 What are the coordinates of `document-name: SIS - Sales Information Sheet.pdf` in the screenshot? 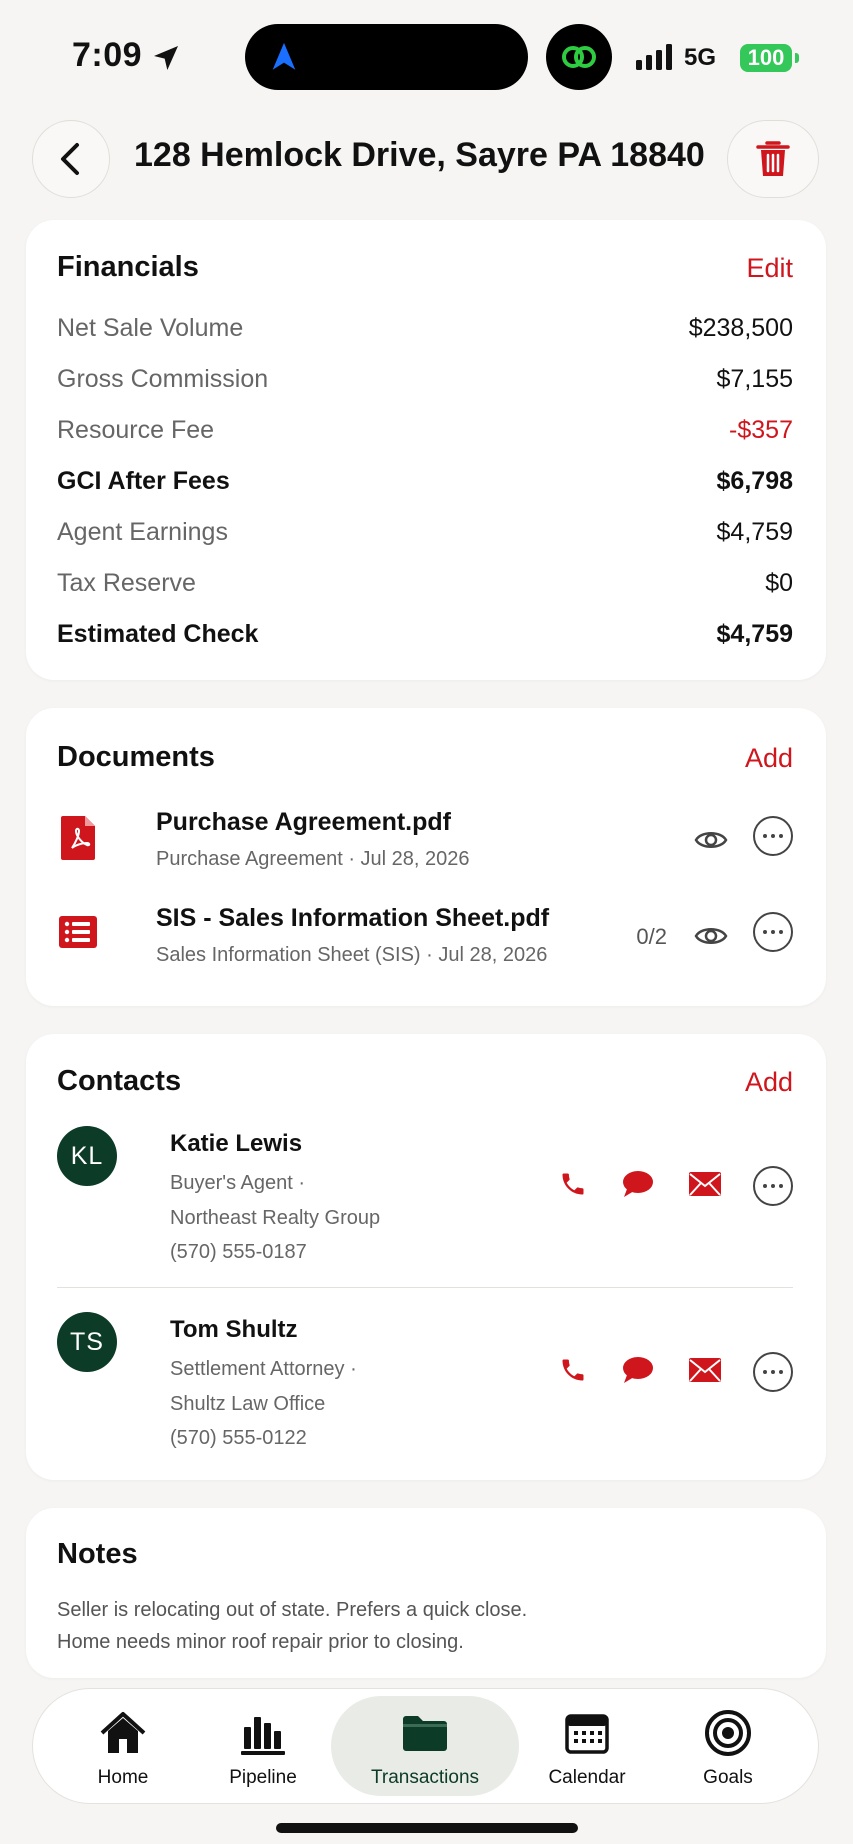 It's located at (353, 918).